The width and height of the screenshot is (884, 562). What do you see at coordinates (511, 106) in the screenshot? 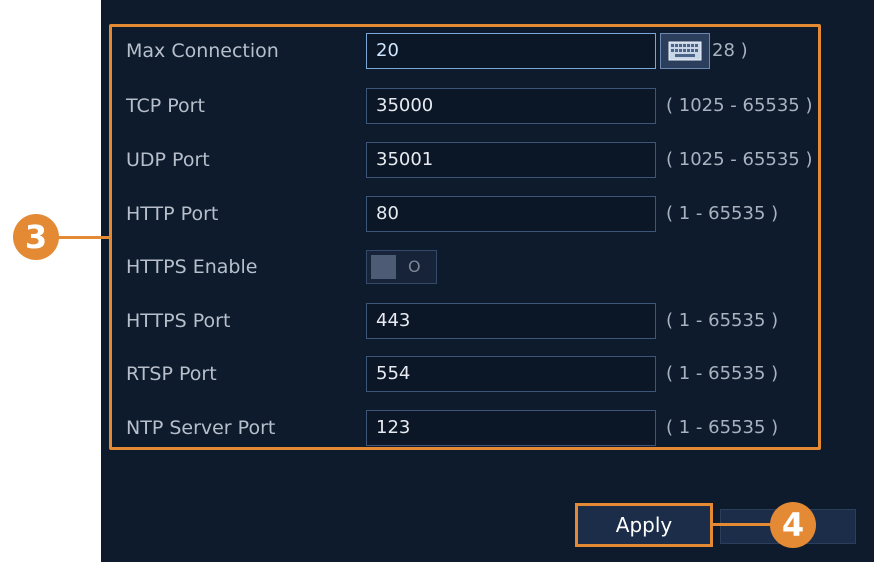
I see `tcp-port-input: 35000` at bounding box center [511, 106].